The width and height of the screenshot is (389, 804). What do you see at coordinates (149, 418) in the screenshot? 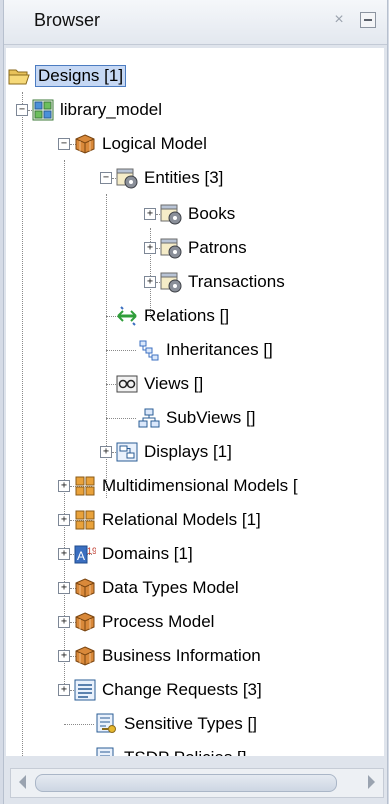
I see `subview-diagram-icon` at bounding box center [149, 418].